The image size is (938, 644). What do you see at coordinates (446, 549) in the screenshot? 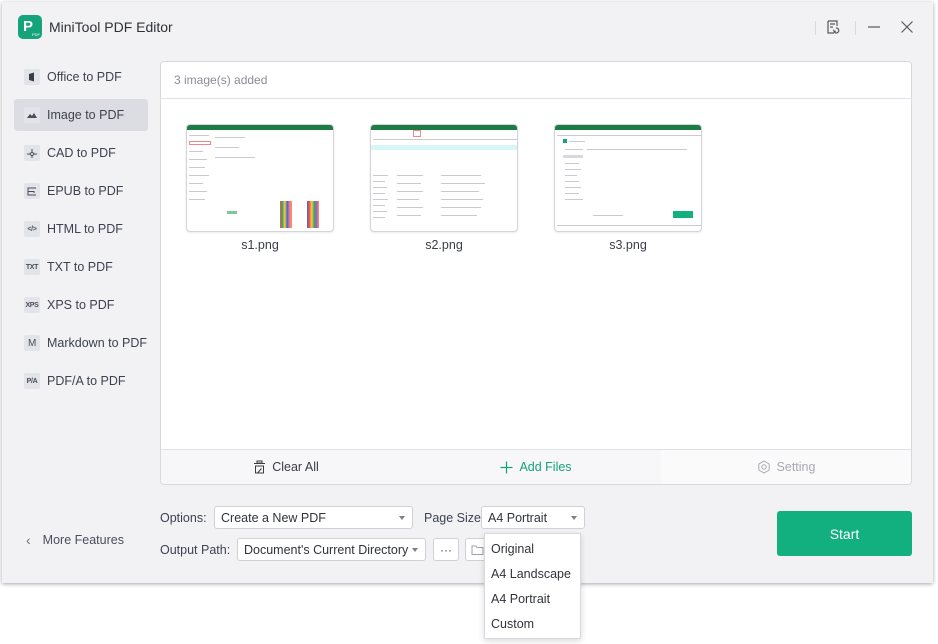
I see `browse-button: ···` at bounding box center [446, 549].